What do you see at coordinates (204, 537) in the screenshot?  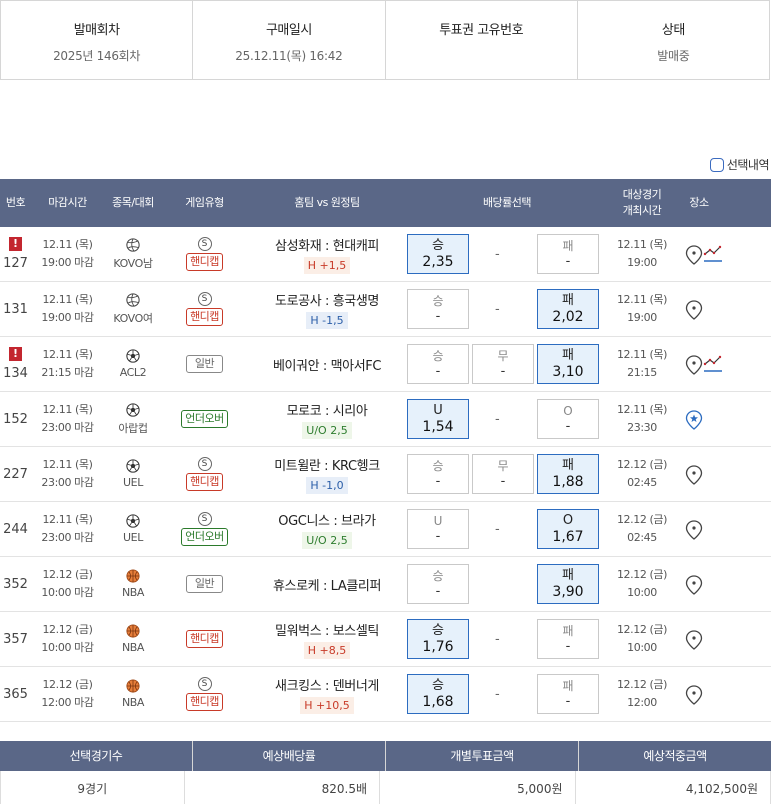 I see `game-type-tag: 언더오버` at bounding box center [204, 537].